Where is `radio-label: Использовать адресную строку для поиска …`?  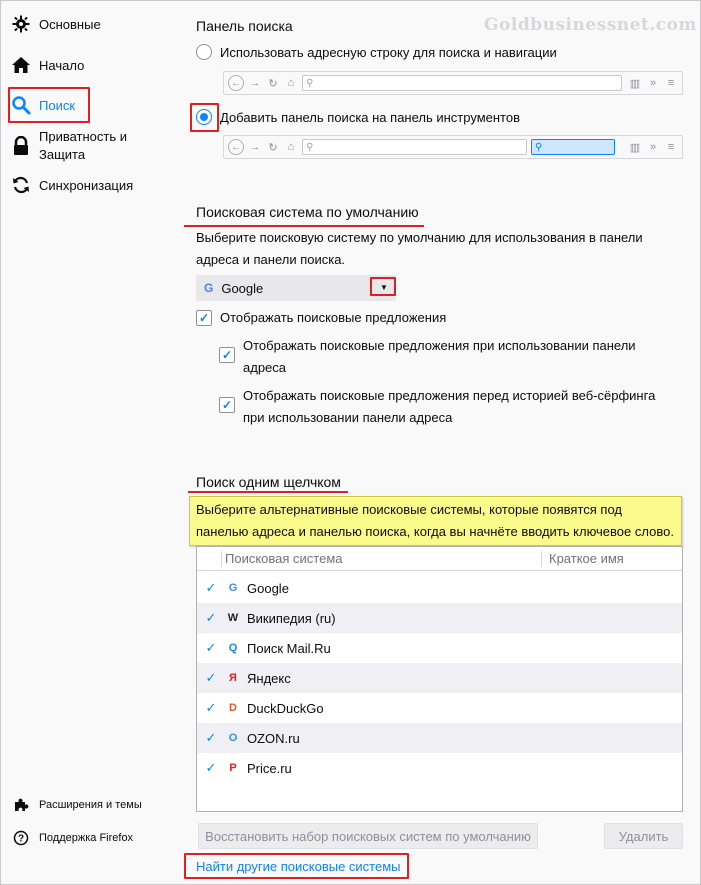 radio-label: Использовать адресную строку для поиска … is located at coordinates (388, 52).